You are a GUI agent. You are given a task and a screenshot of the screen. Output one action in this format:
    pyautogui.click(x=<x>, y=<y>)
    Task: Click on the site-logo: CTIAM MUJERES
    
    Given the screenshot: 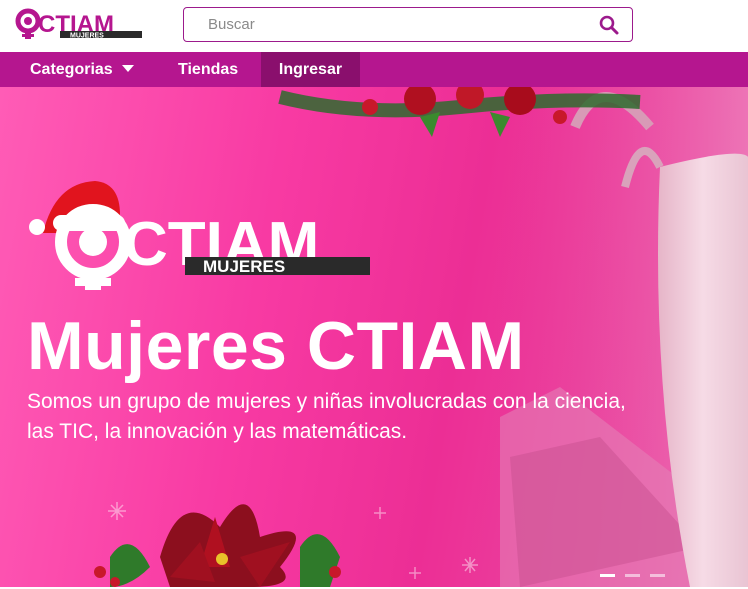 What is the action you would take?
    pyautogui.click(x=79, y=24)
    